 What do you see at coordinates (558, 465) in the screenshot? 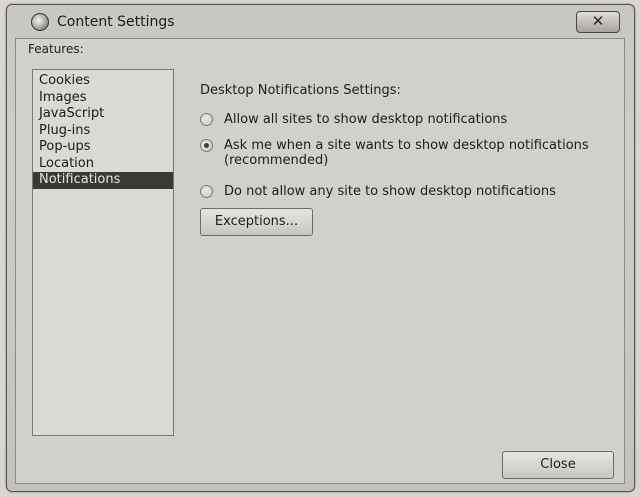
I see `close-button: Close` at bounding box center [558, 465].